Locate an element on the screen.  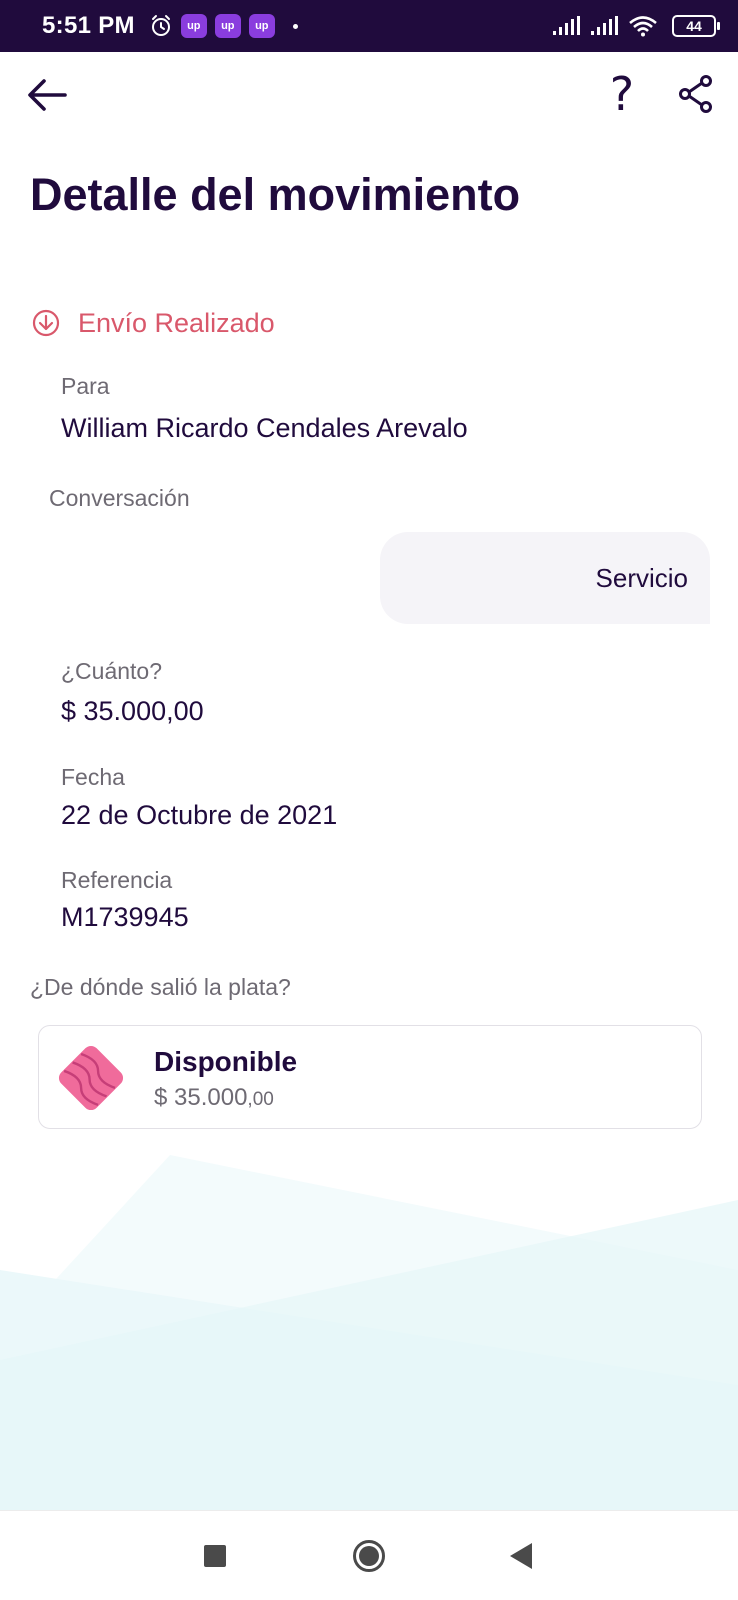
account-name: Disponible is located at coordinates (226, 1061).